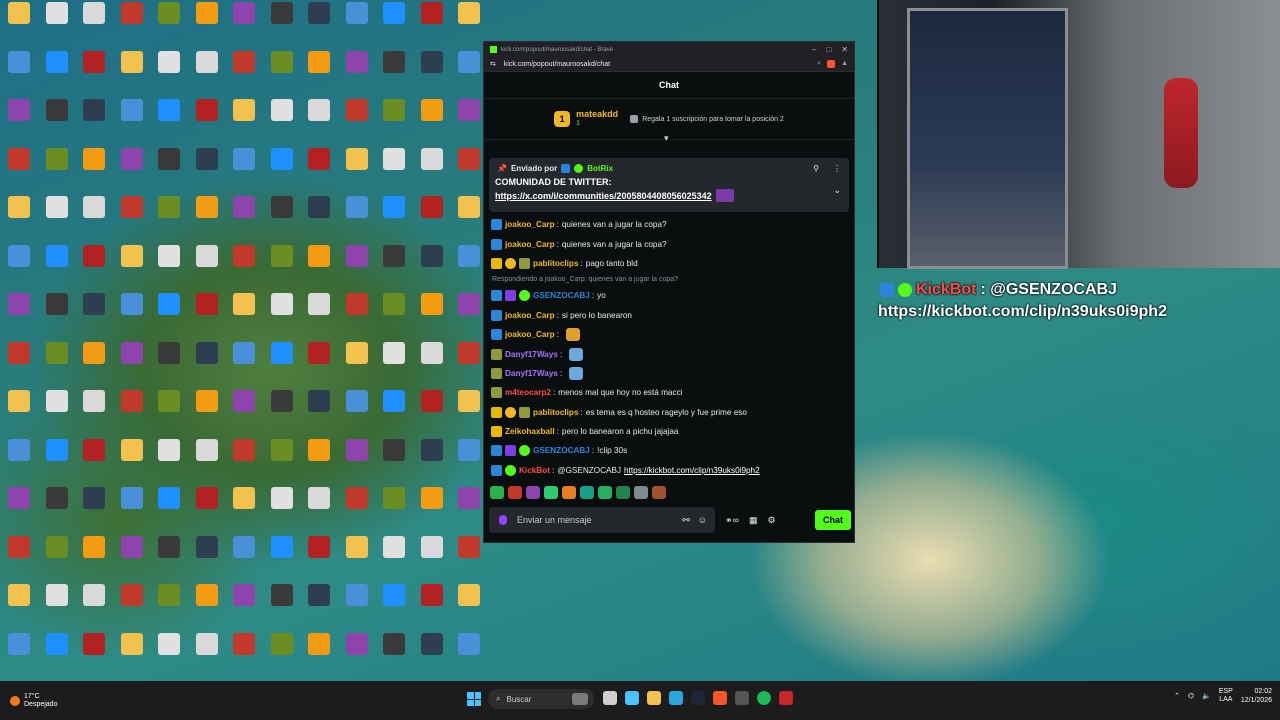 Image resolution: width=1280 pixels, height=720 pixels. I want to click on widgets-icon, so click(632, 698).